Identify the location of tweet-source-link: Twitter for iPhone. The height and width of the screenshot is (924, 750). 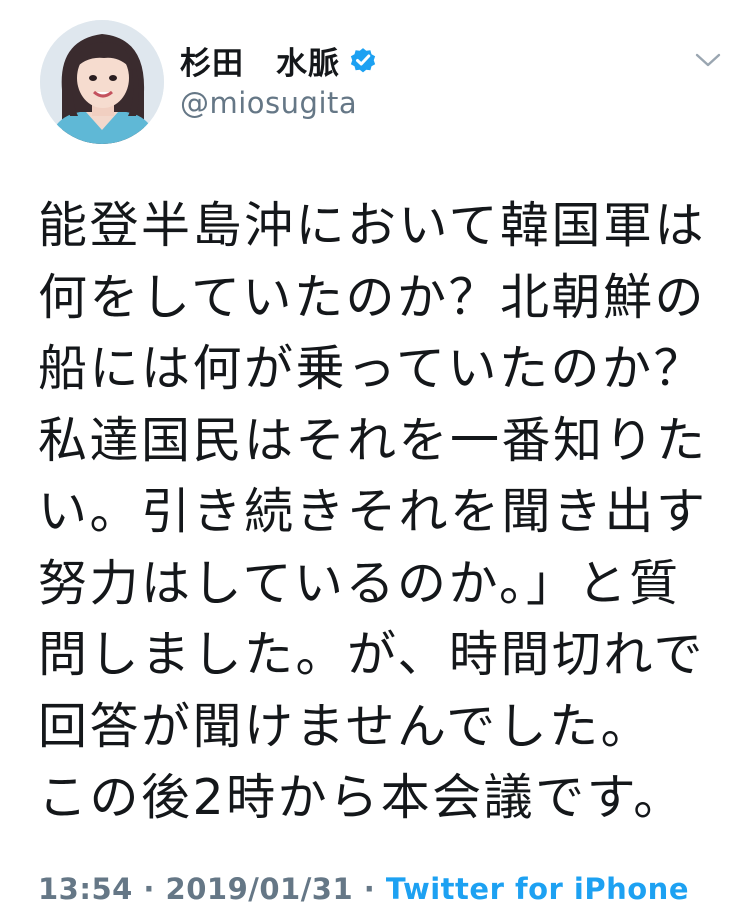
(537, 889).